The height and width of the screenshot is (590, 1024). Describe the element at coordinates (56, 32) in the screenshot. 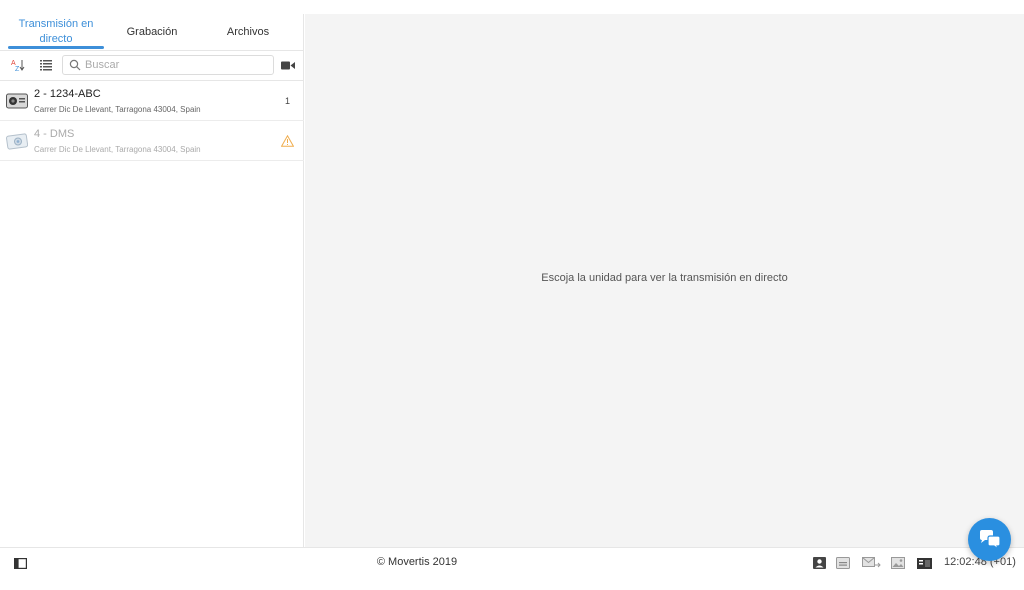

I see `tab-live: Transmisión en directo` at that location.